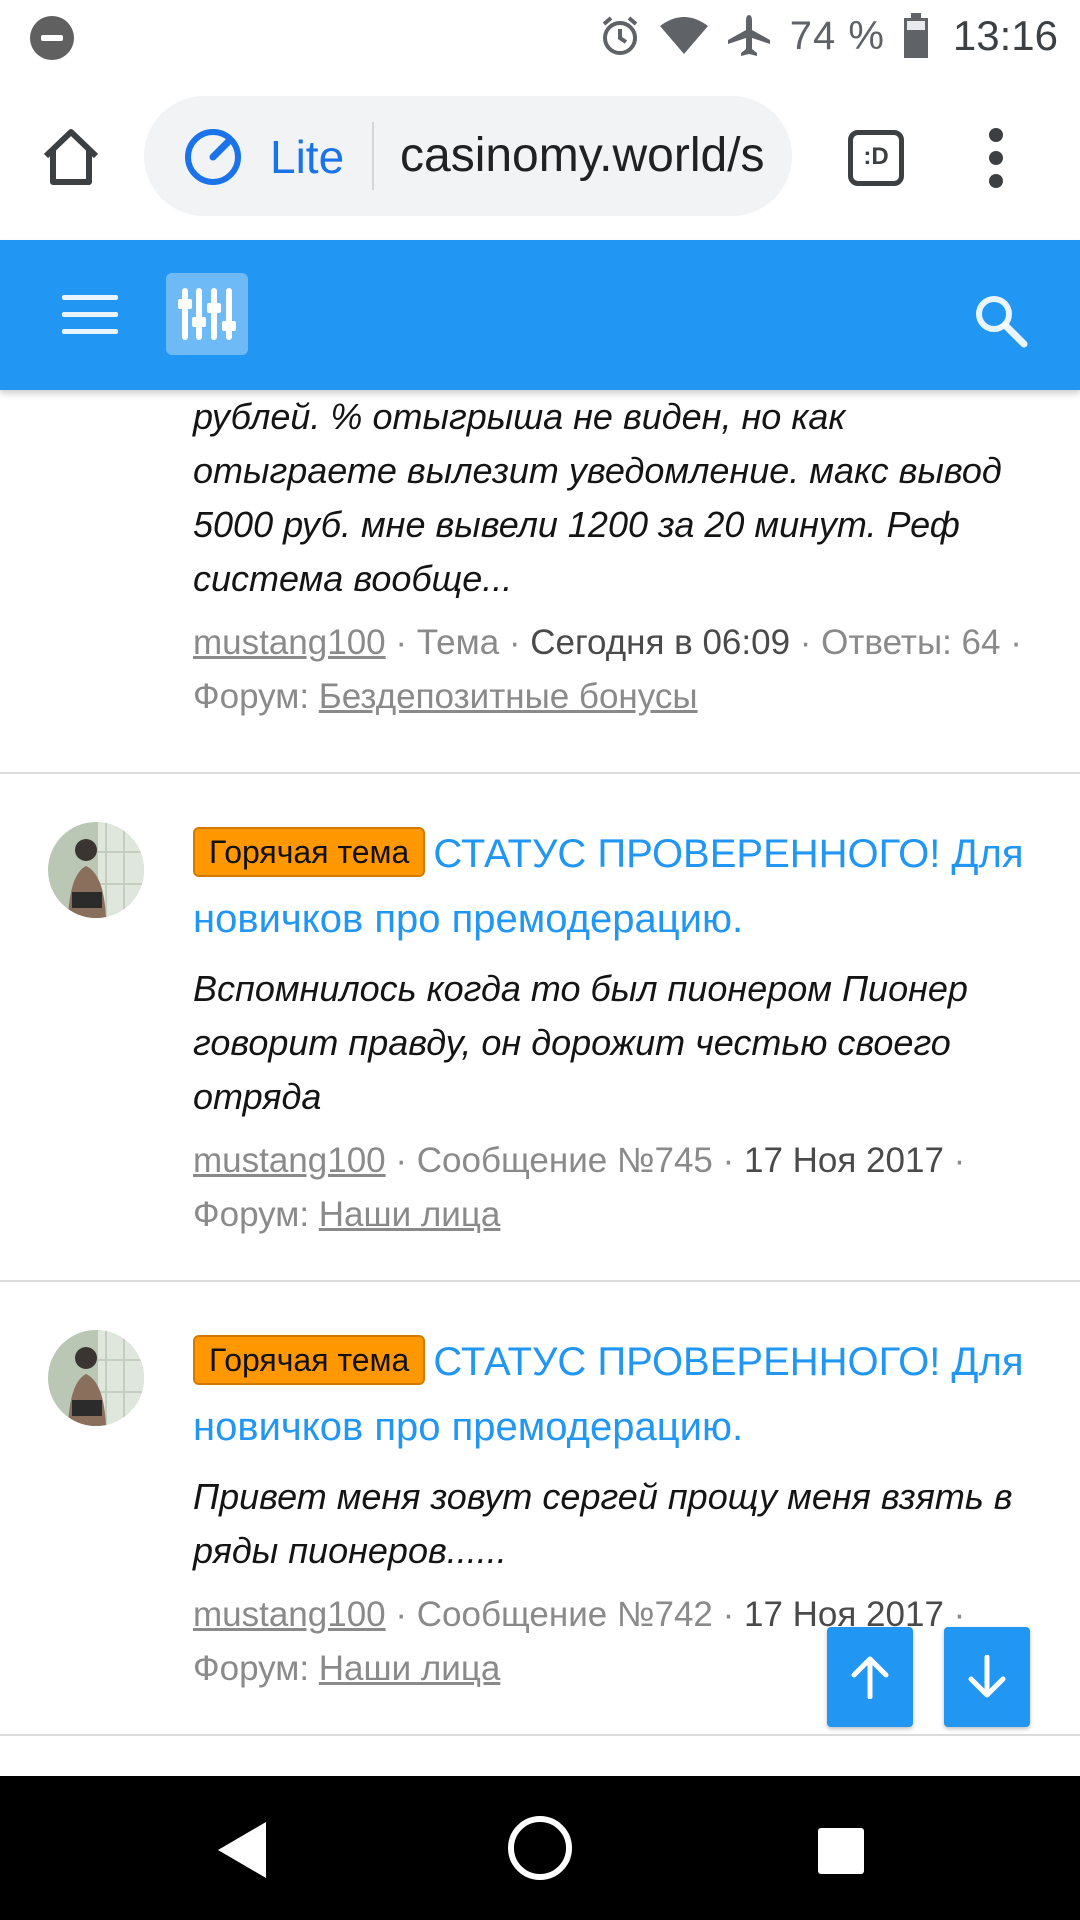  What do you see at coordinates (916, 36) in the screenshot?
I see `battery-icon` at bounding box center [916, 36].